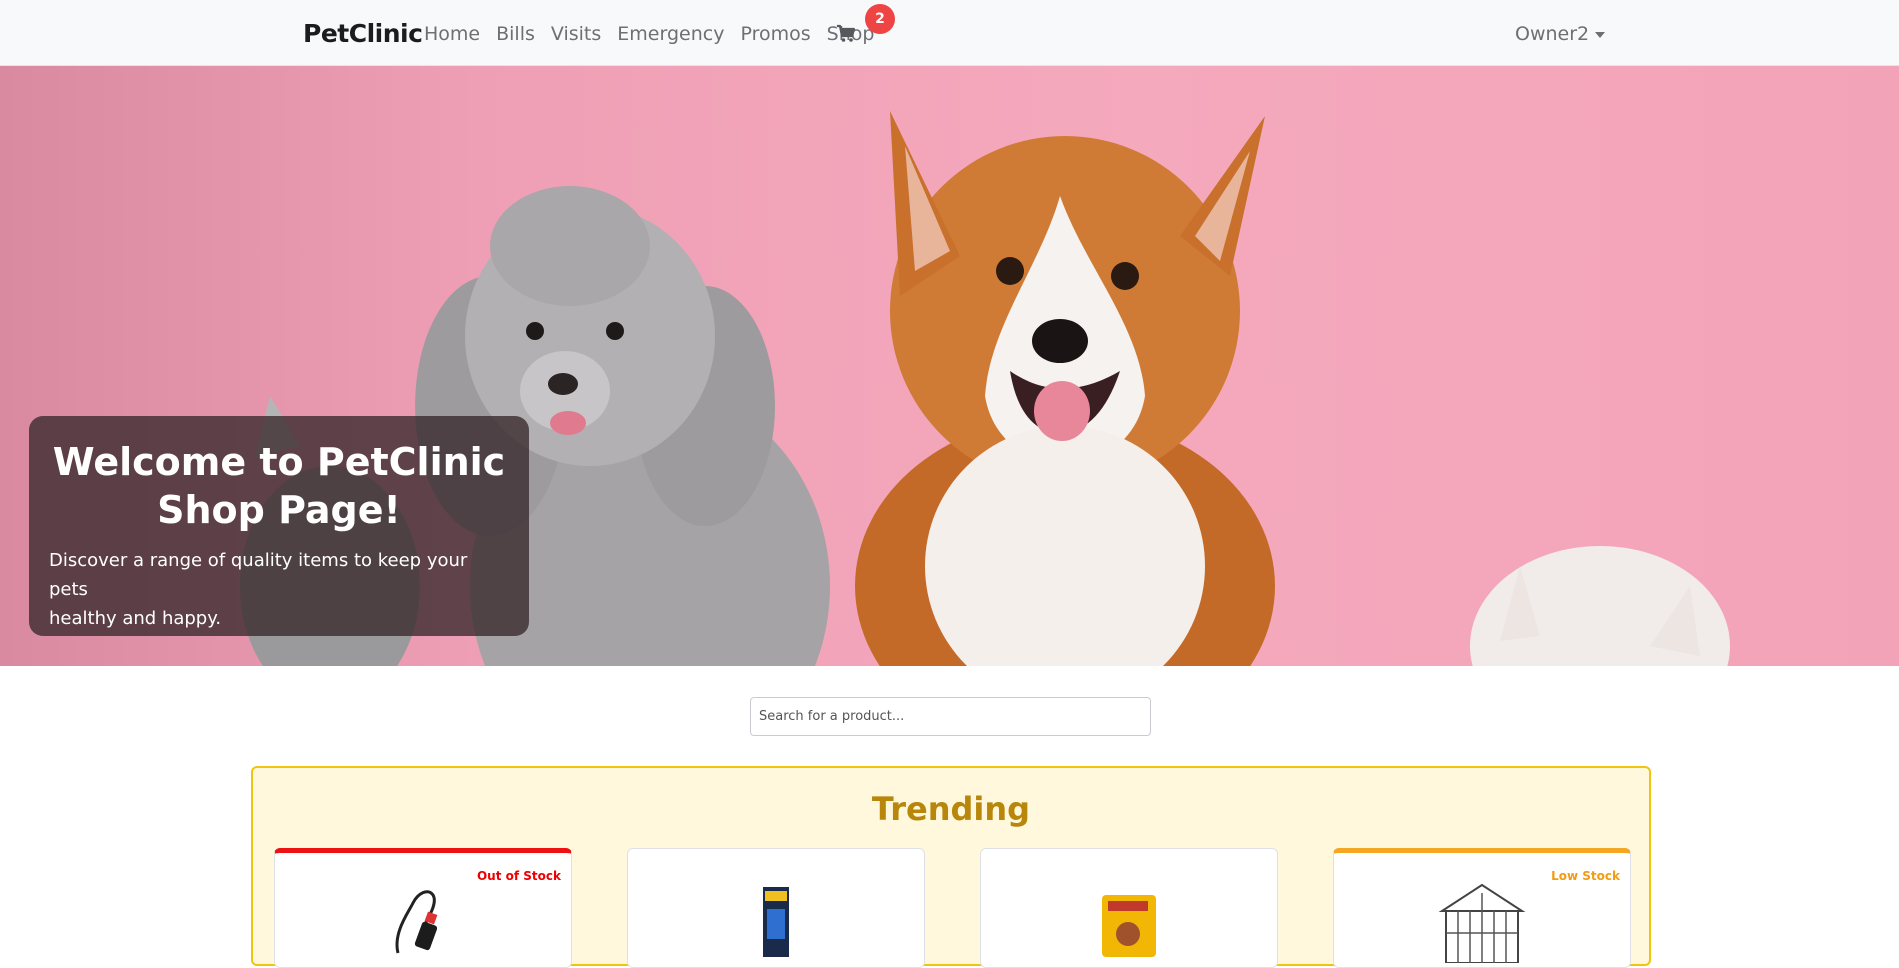 This screenshot has height=968, width=1899. What do you see at coordinates (846, 34) in the screenshot?
I see `cart-icon` at bounding box center [846, 34].